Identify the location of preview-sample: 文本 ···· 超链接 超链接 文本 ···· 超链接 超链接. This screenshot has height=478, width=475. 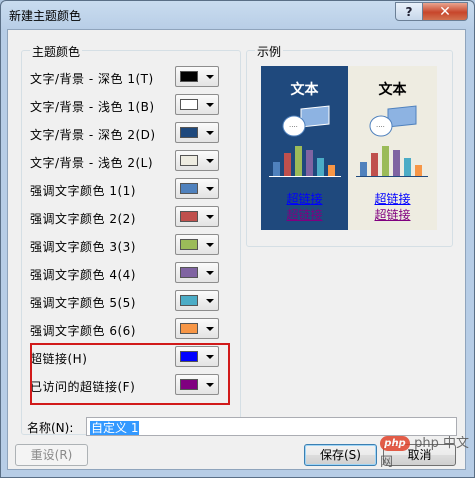
(349, 148).